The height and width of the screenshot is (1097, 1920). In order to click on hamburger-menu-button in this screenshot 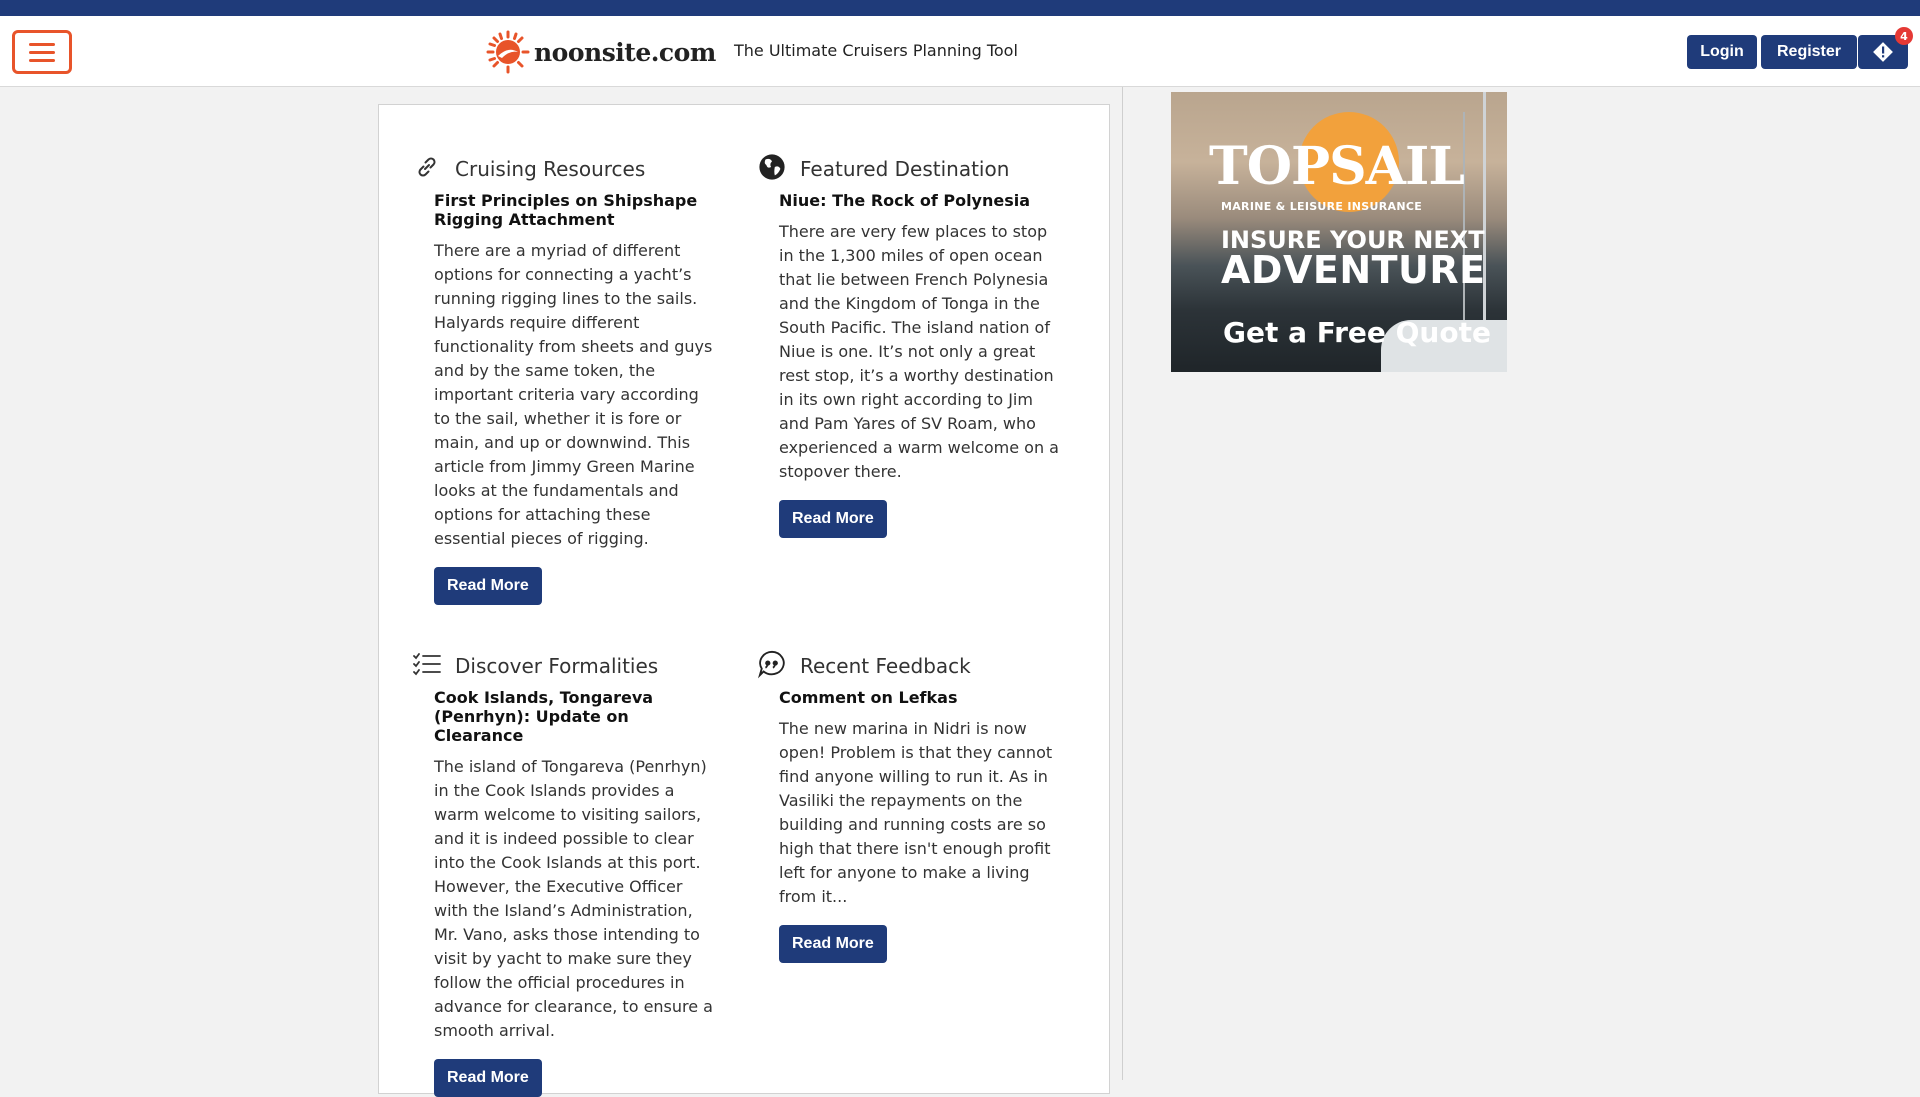, I will do `click(42, 52)`.